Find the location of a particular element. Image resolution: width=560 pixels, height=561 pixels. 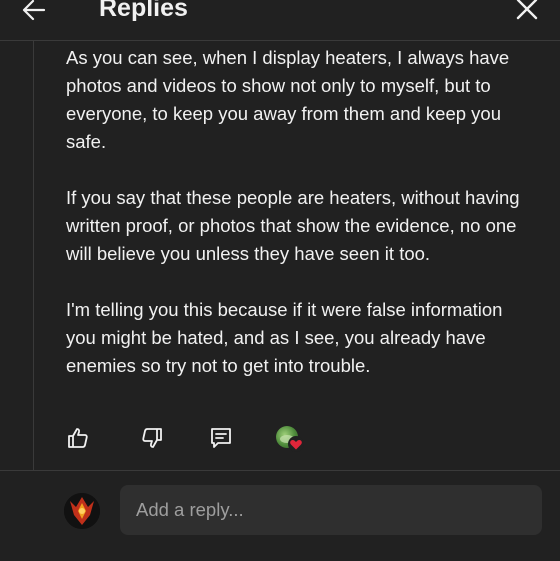

page-title: Replies is located at coordinates (143, 11).